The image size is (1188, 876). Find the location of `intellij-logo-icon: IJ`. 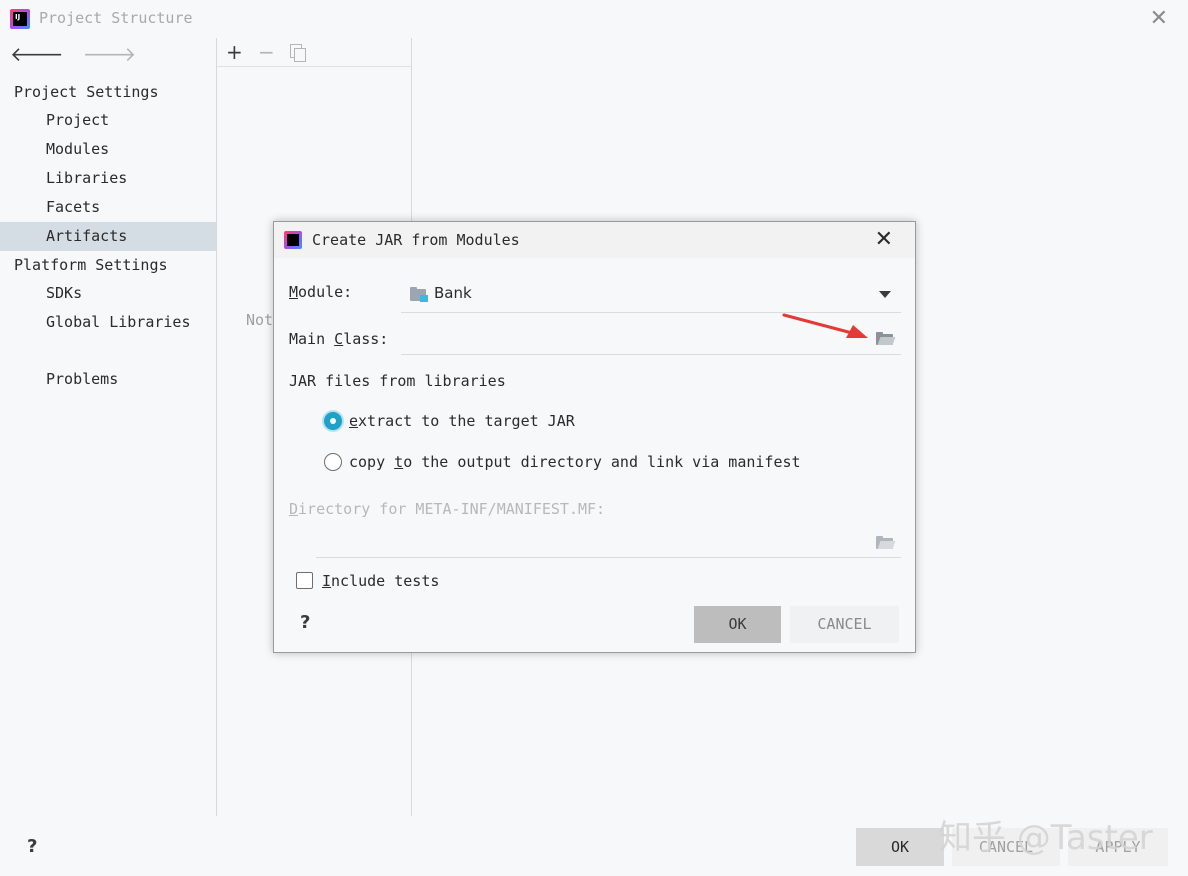

intellij-logo-icon: IJ is located at coordinates (20, 19).